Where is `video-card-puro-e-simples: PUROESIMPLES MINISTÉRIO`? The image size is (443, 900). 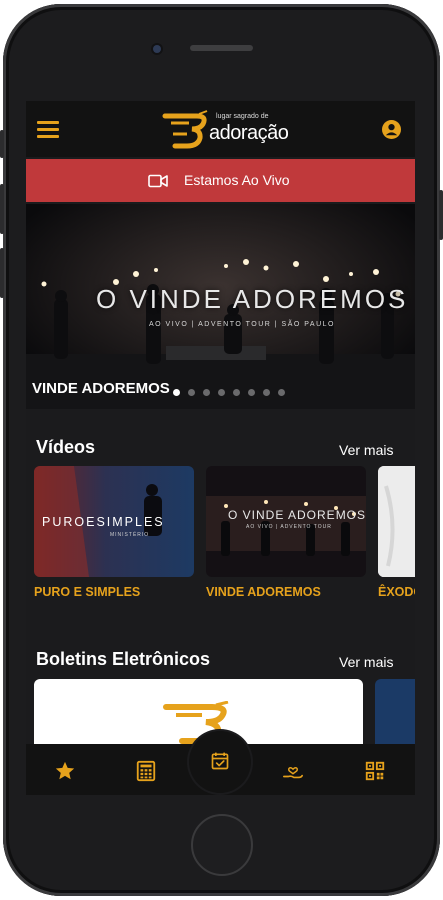
video-card-puro-e-simples: PUROESIMPLES MINISTÉRIO is located at coordinates (114, 521).